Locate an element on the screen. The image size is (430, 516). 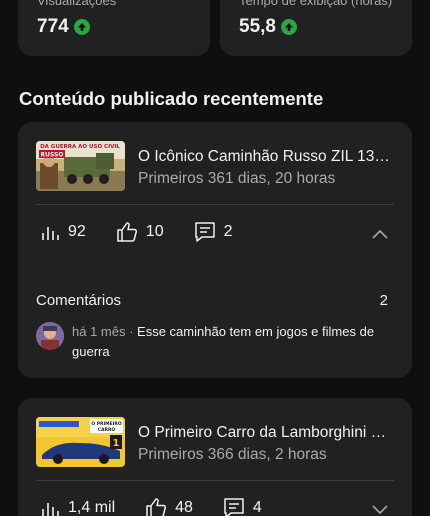
views-count: 1,4 mil is located at coordinates (92, 507).